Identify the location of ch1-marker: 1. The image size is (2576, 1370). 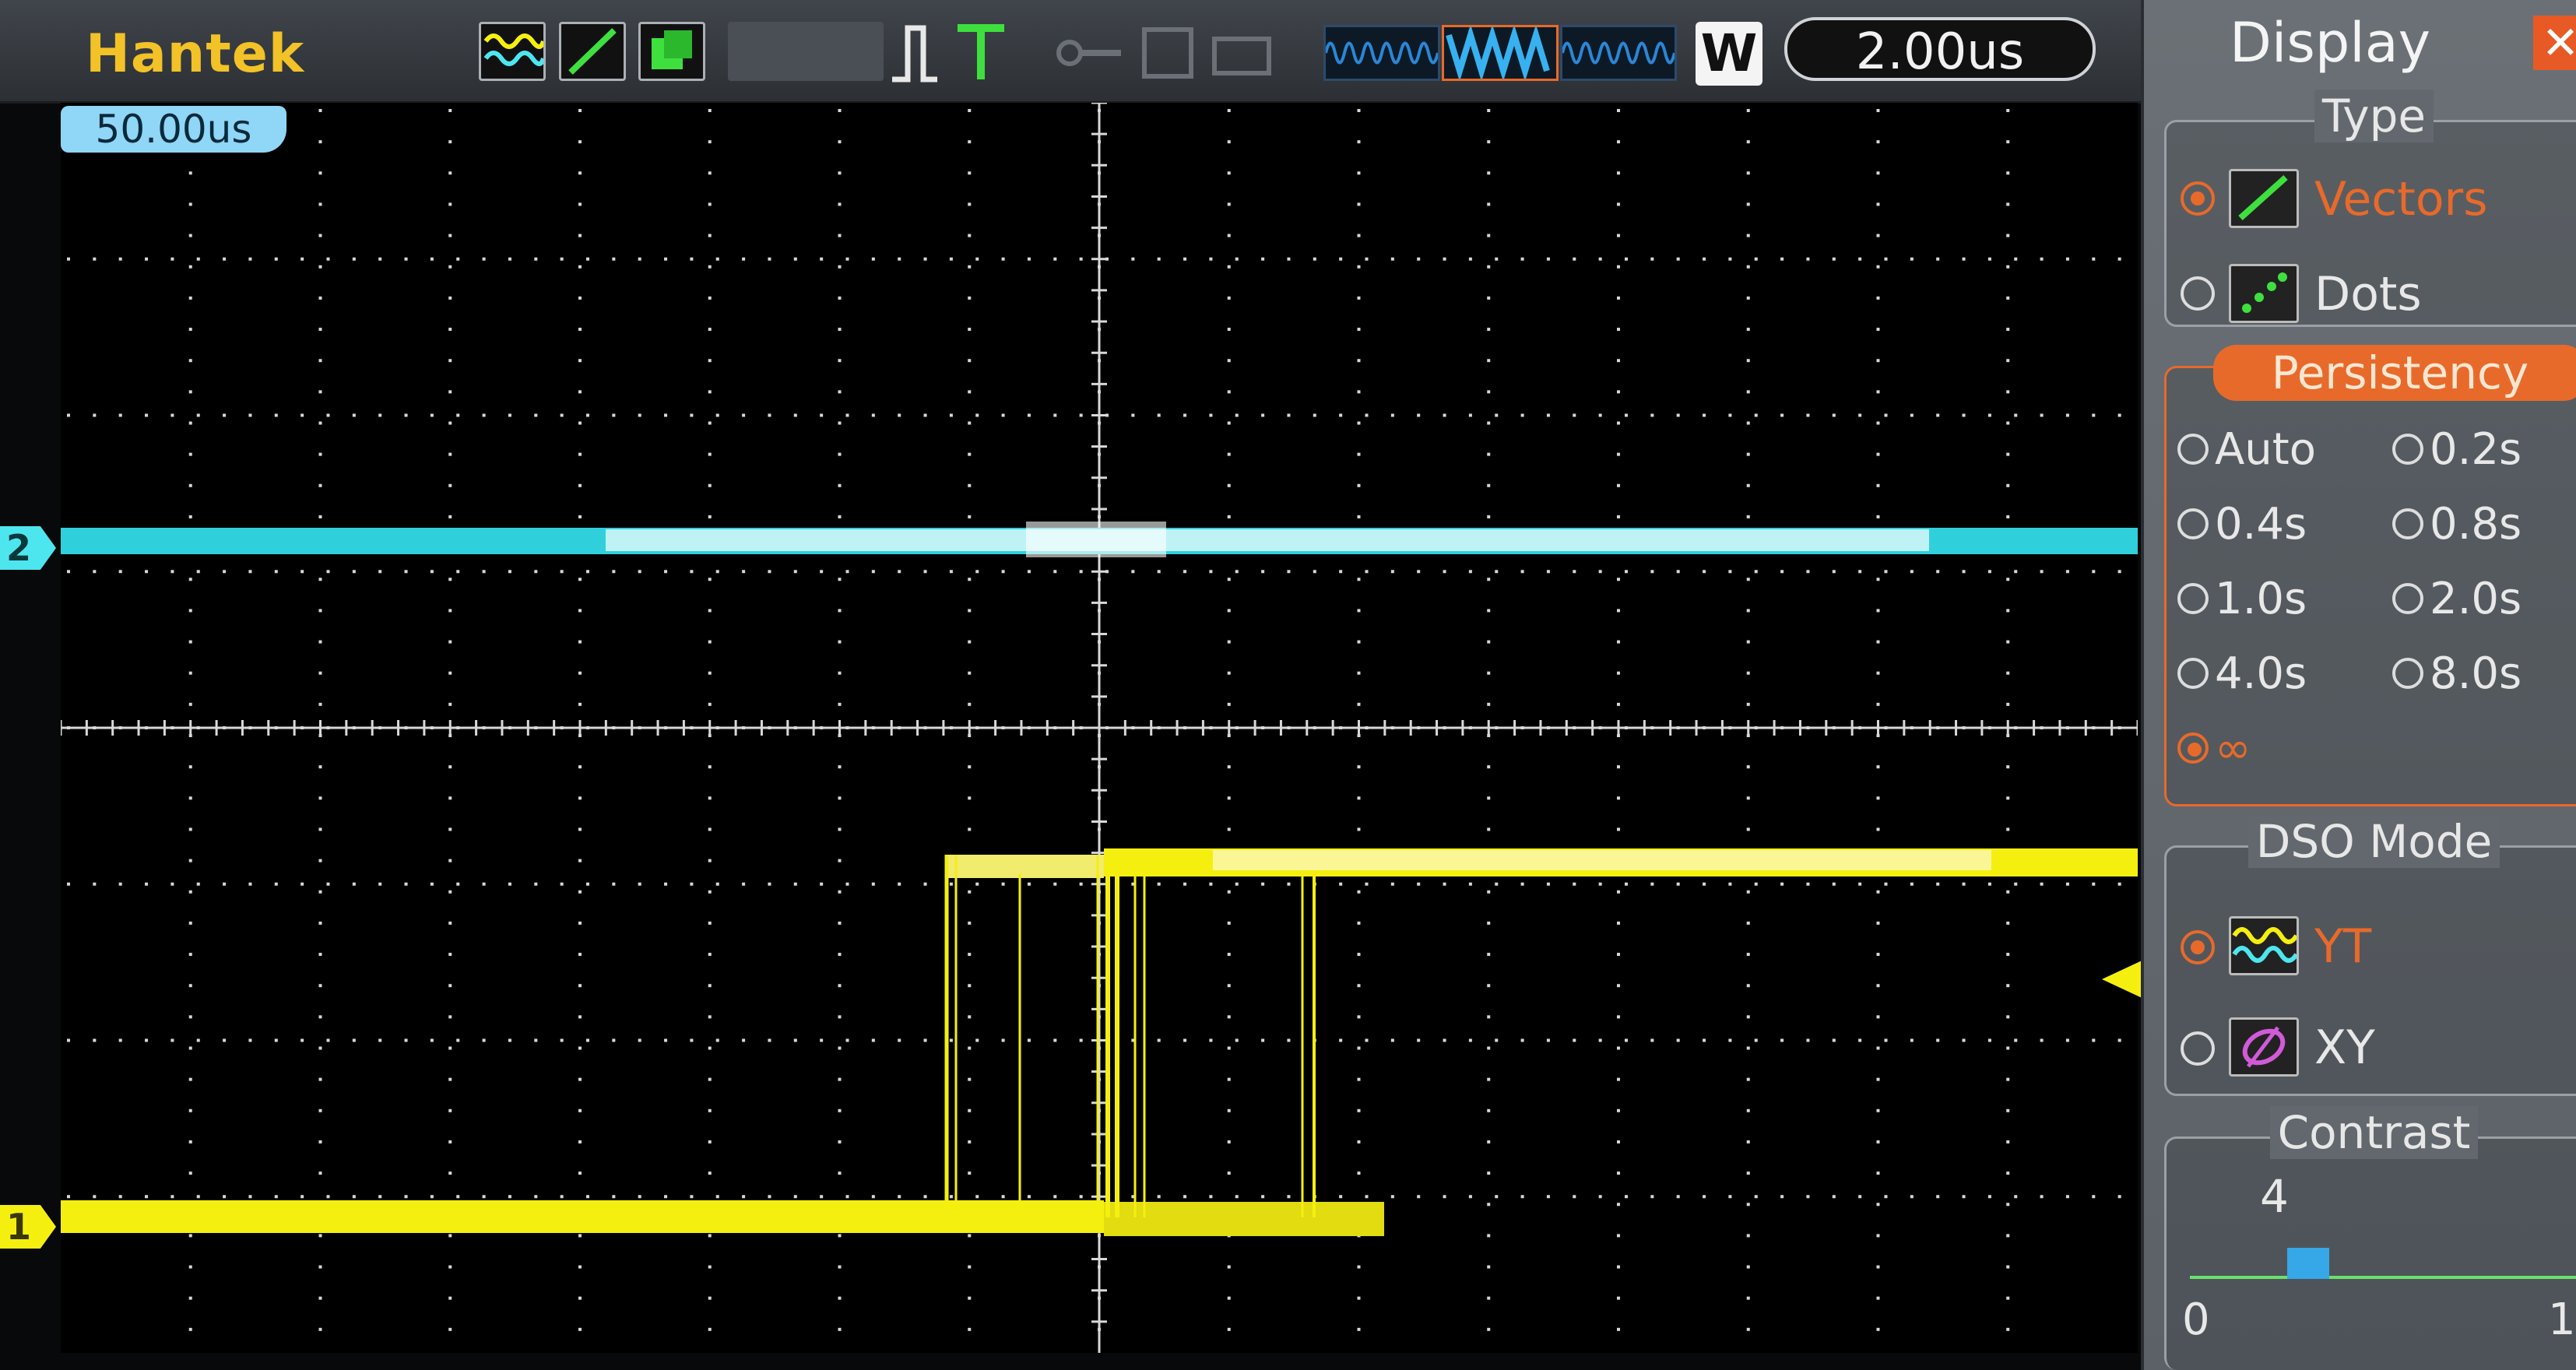
(28, 1227).